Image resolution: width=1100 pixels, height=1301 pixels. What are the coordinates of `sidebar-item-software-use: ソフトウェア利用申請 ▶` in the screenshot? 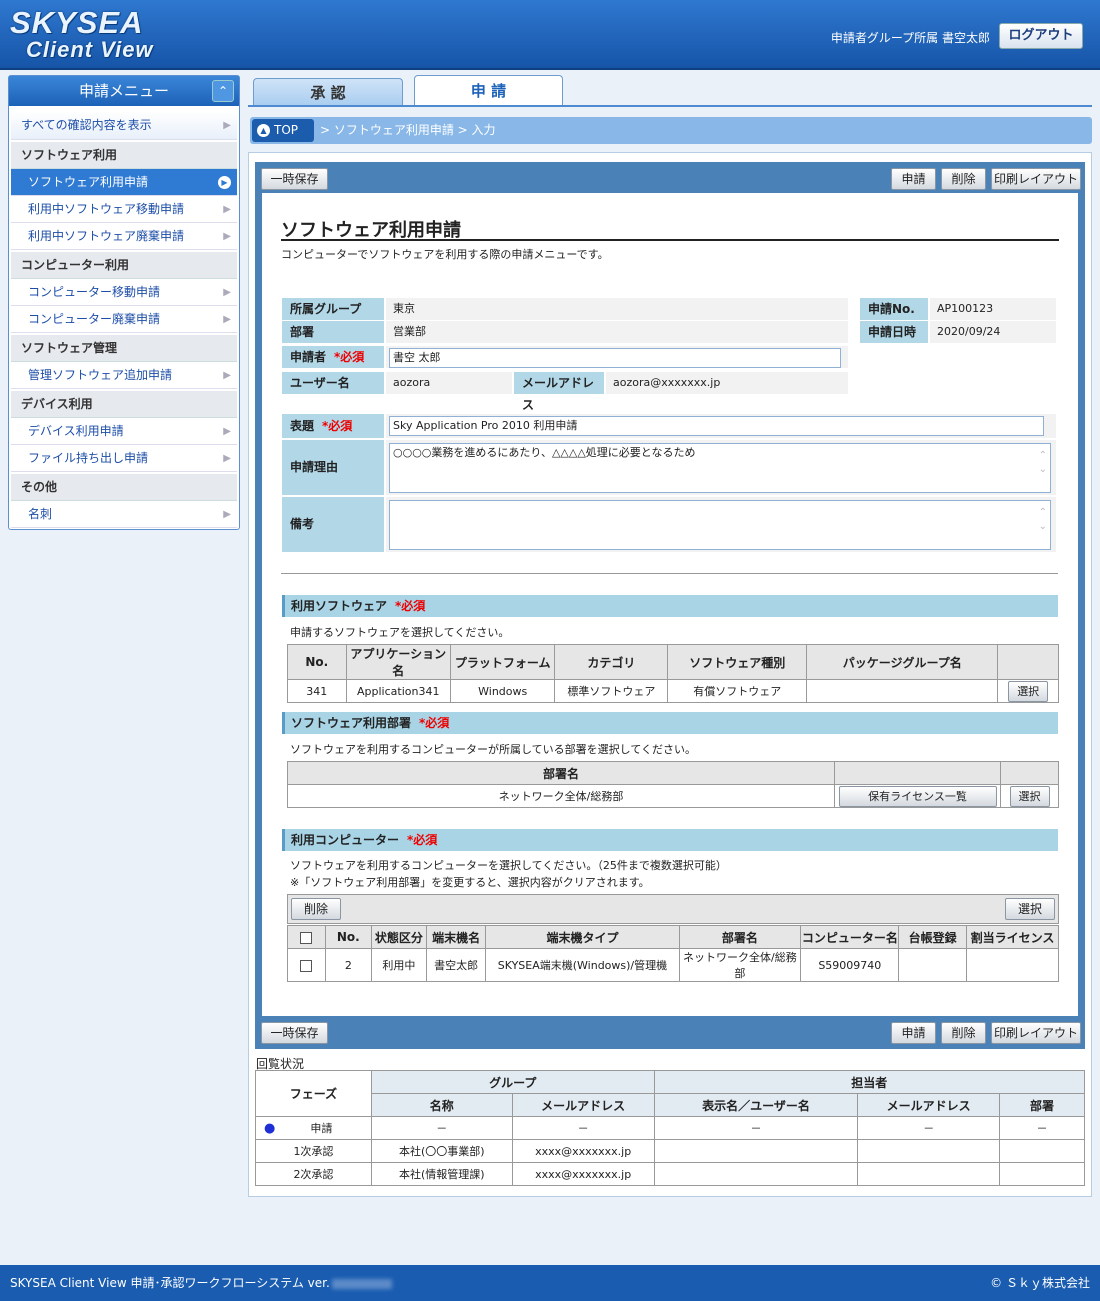 It's located at (124, 182).